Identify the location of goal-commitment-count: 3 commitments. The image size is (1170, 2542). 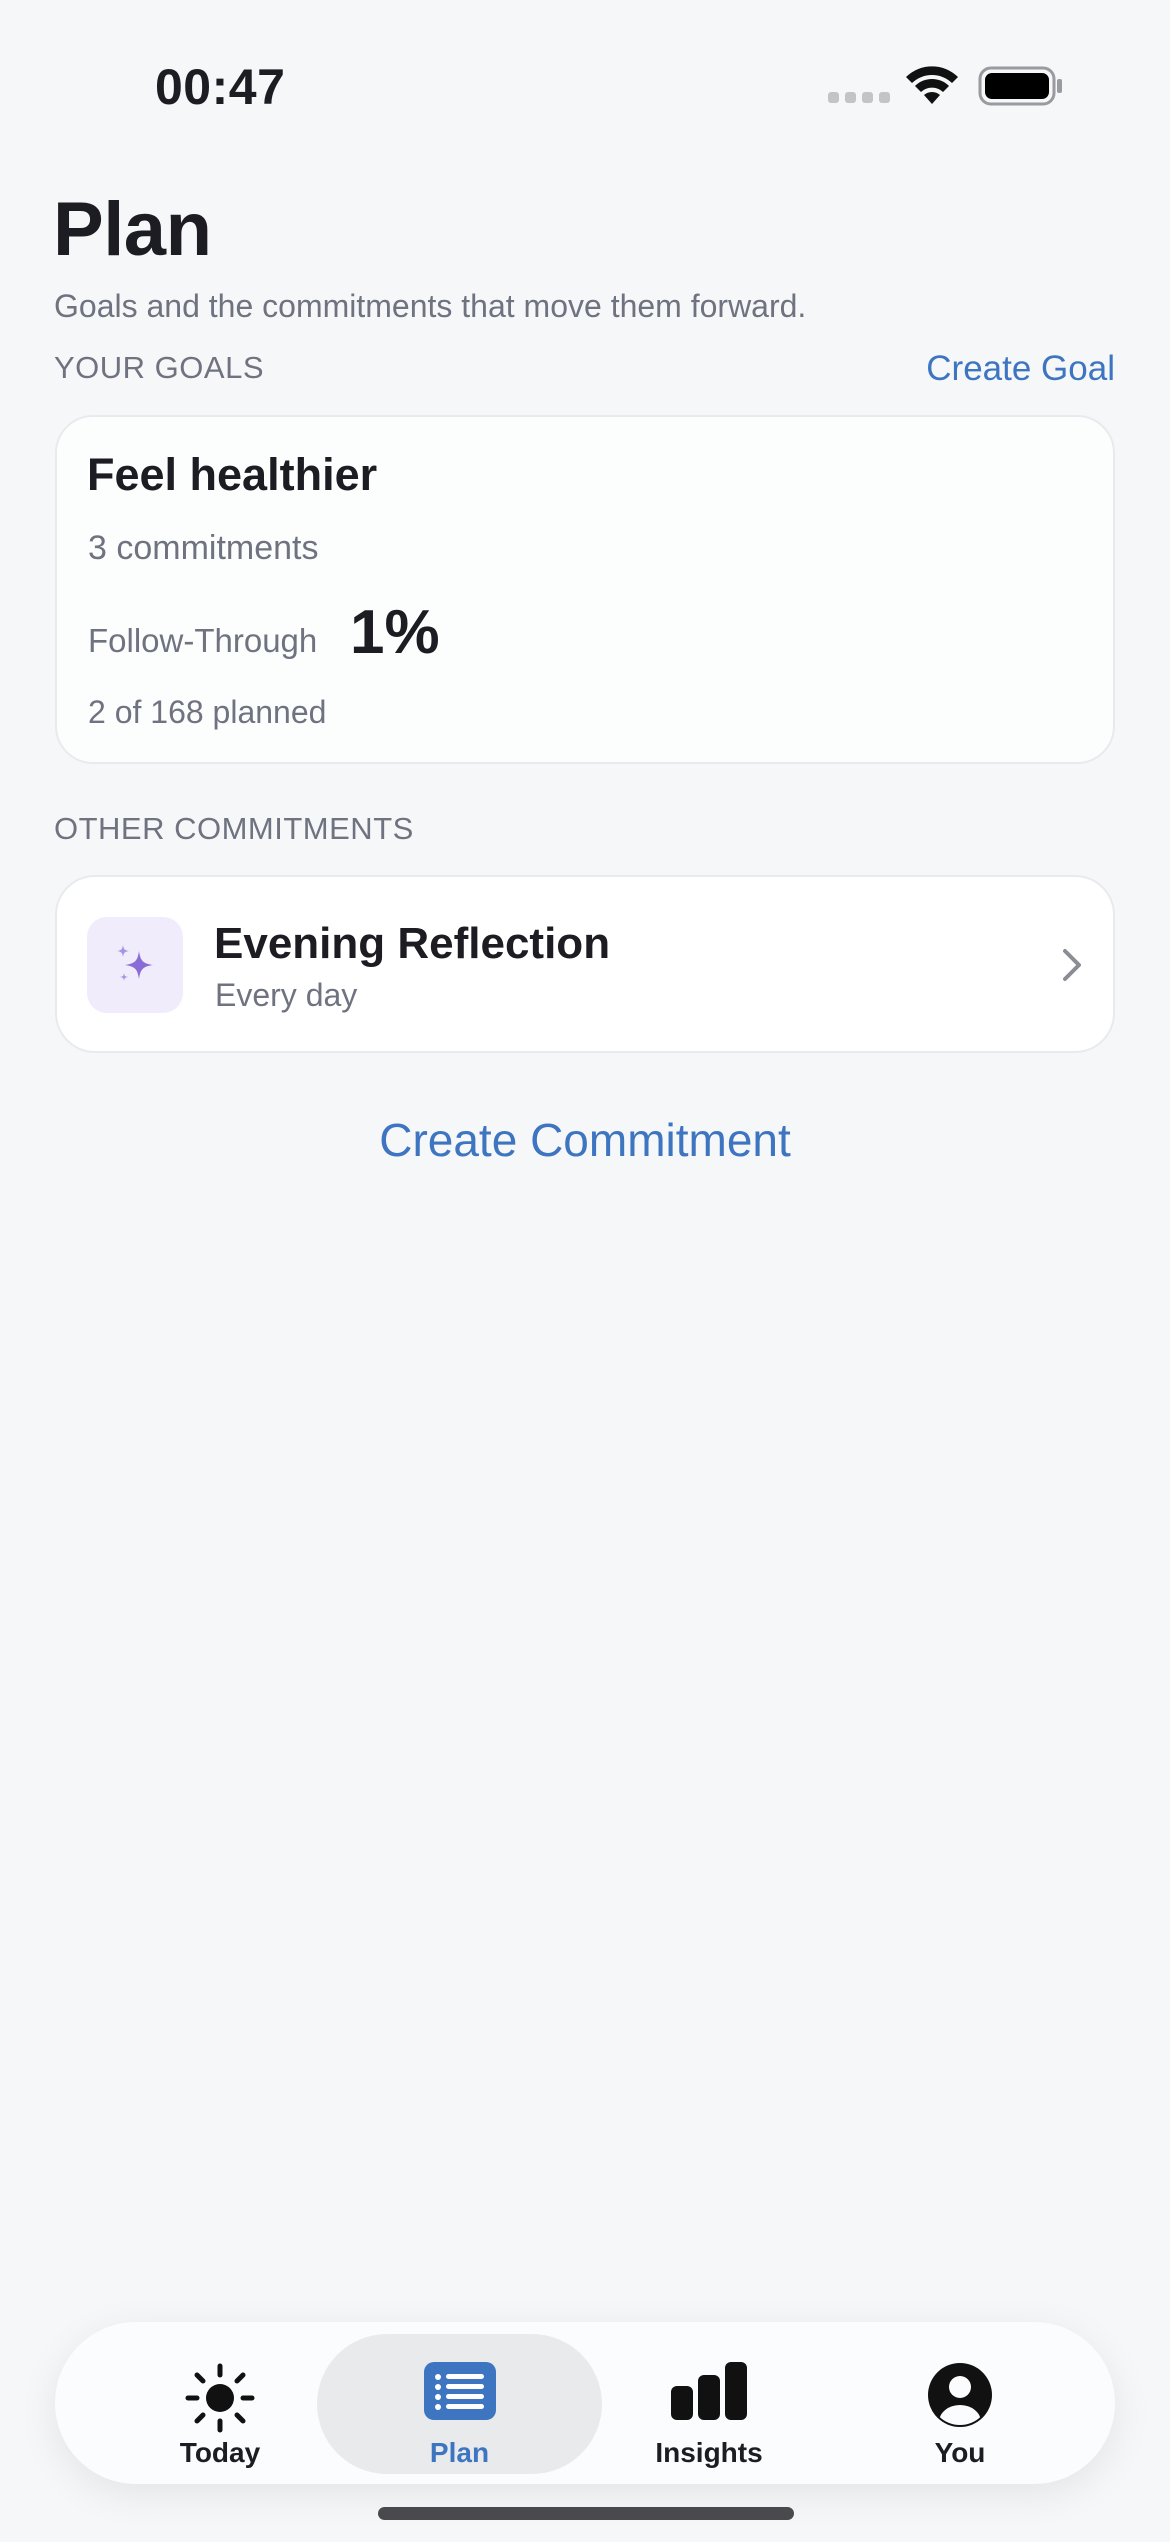
(203, 548).